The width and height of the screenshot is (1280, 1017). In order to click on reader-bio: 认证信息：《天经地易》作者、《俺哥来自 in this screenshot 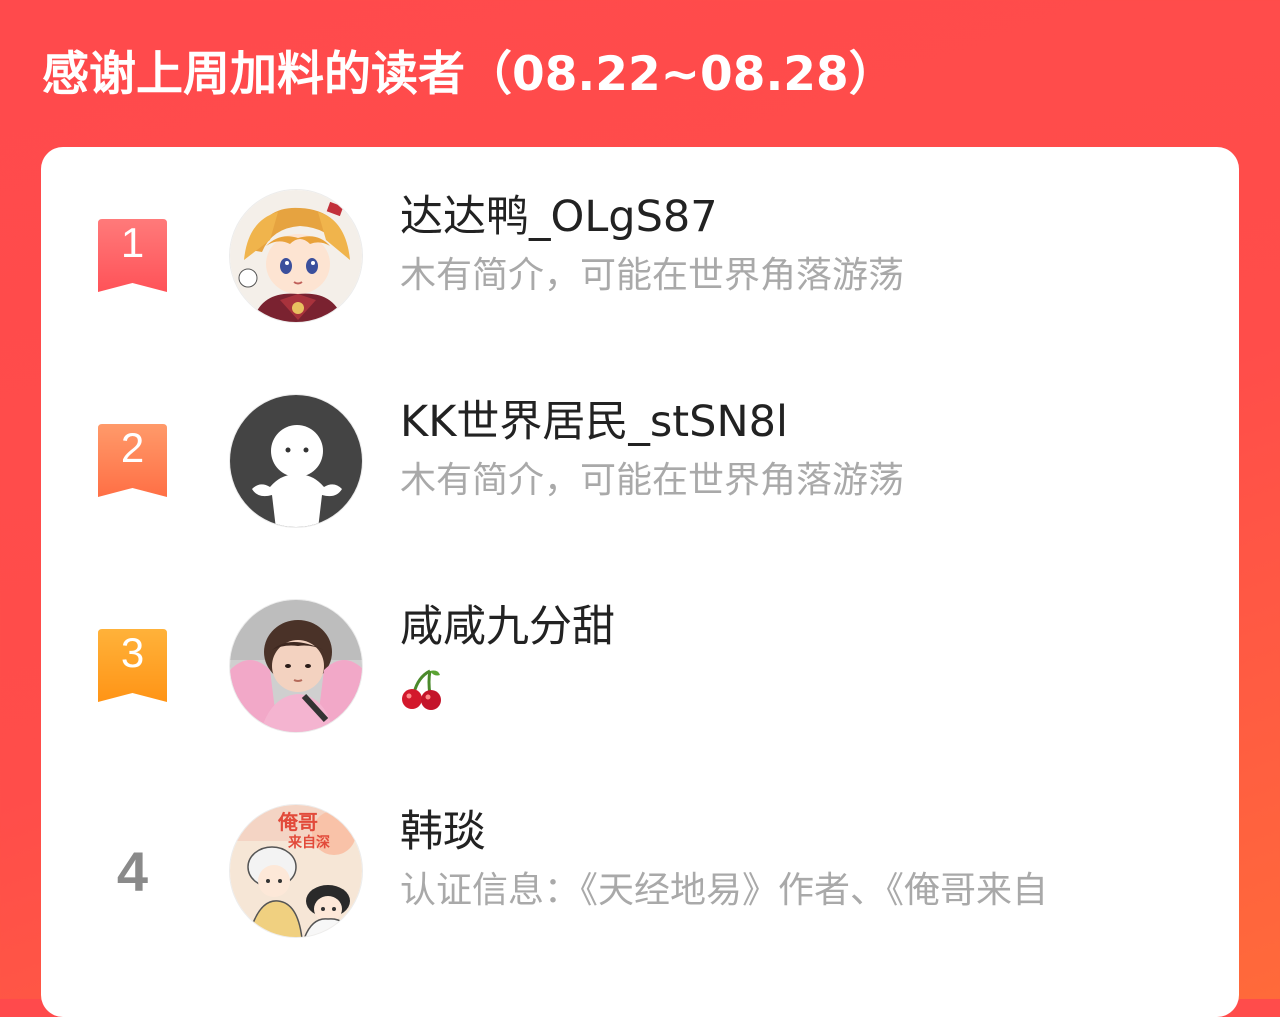, I will do `click(724, 890)`.